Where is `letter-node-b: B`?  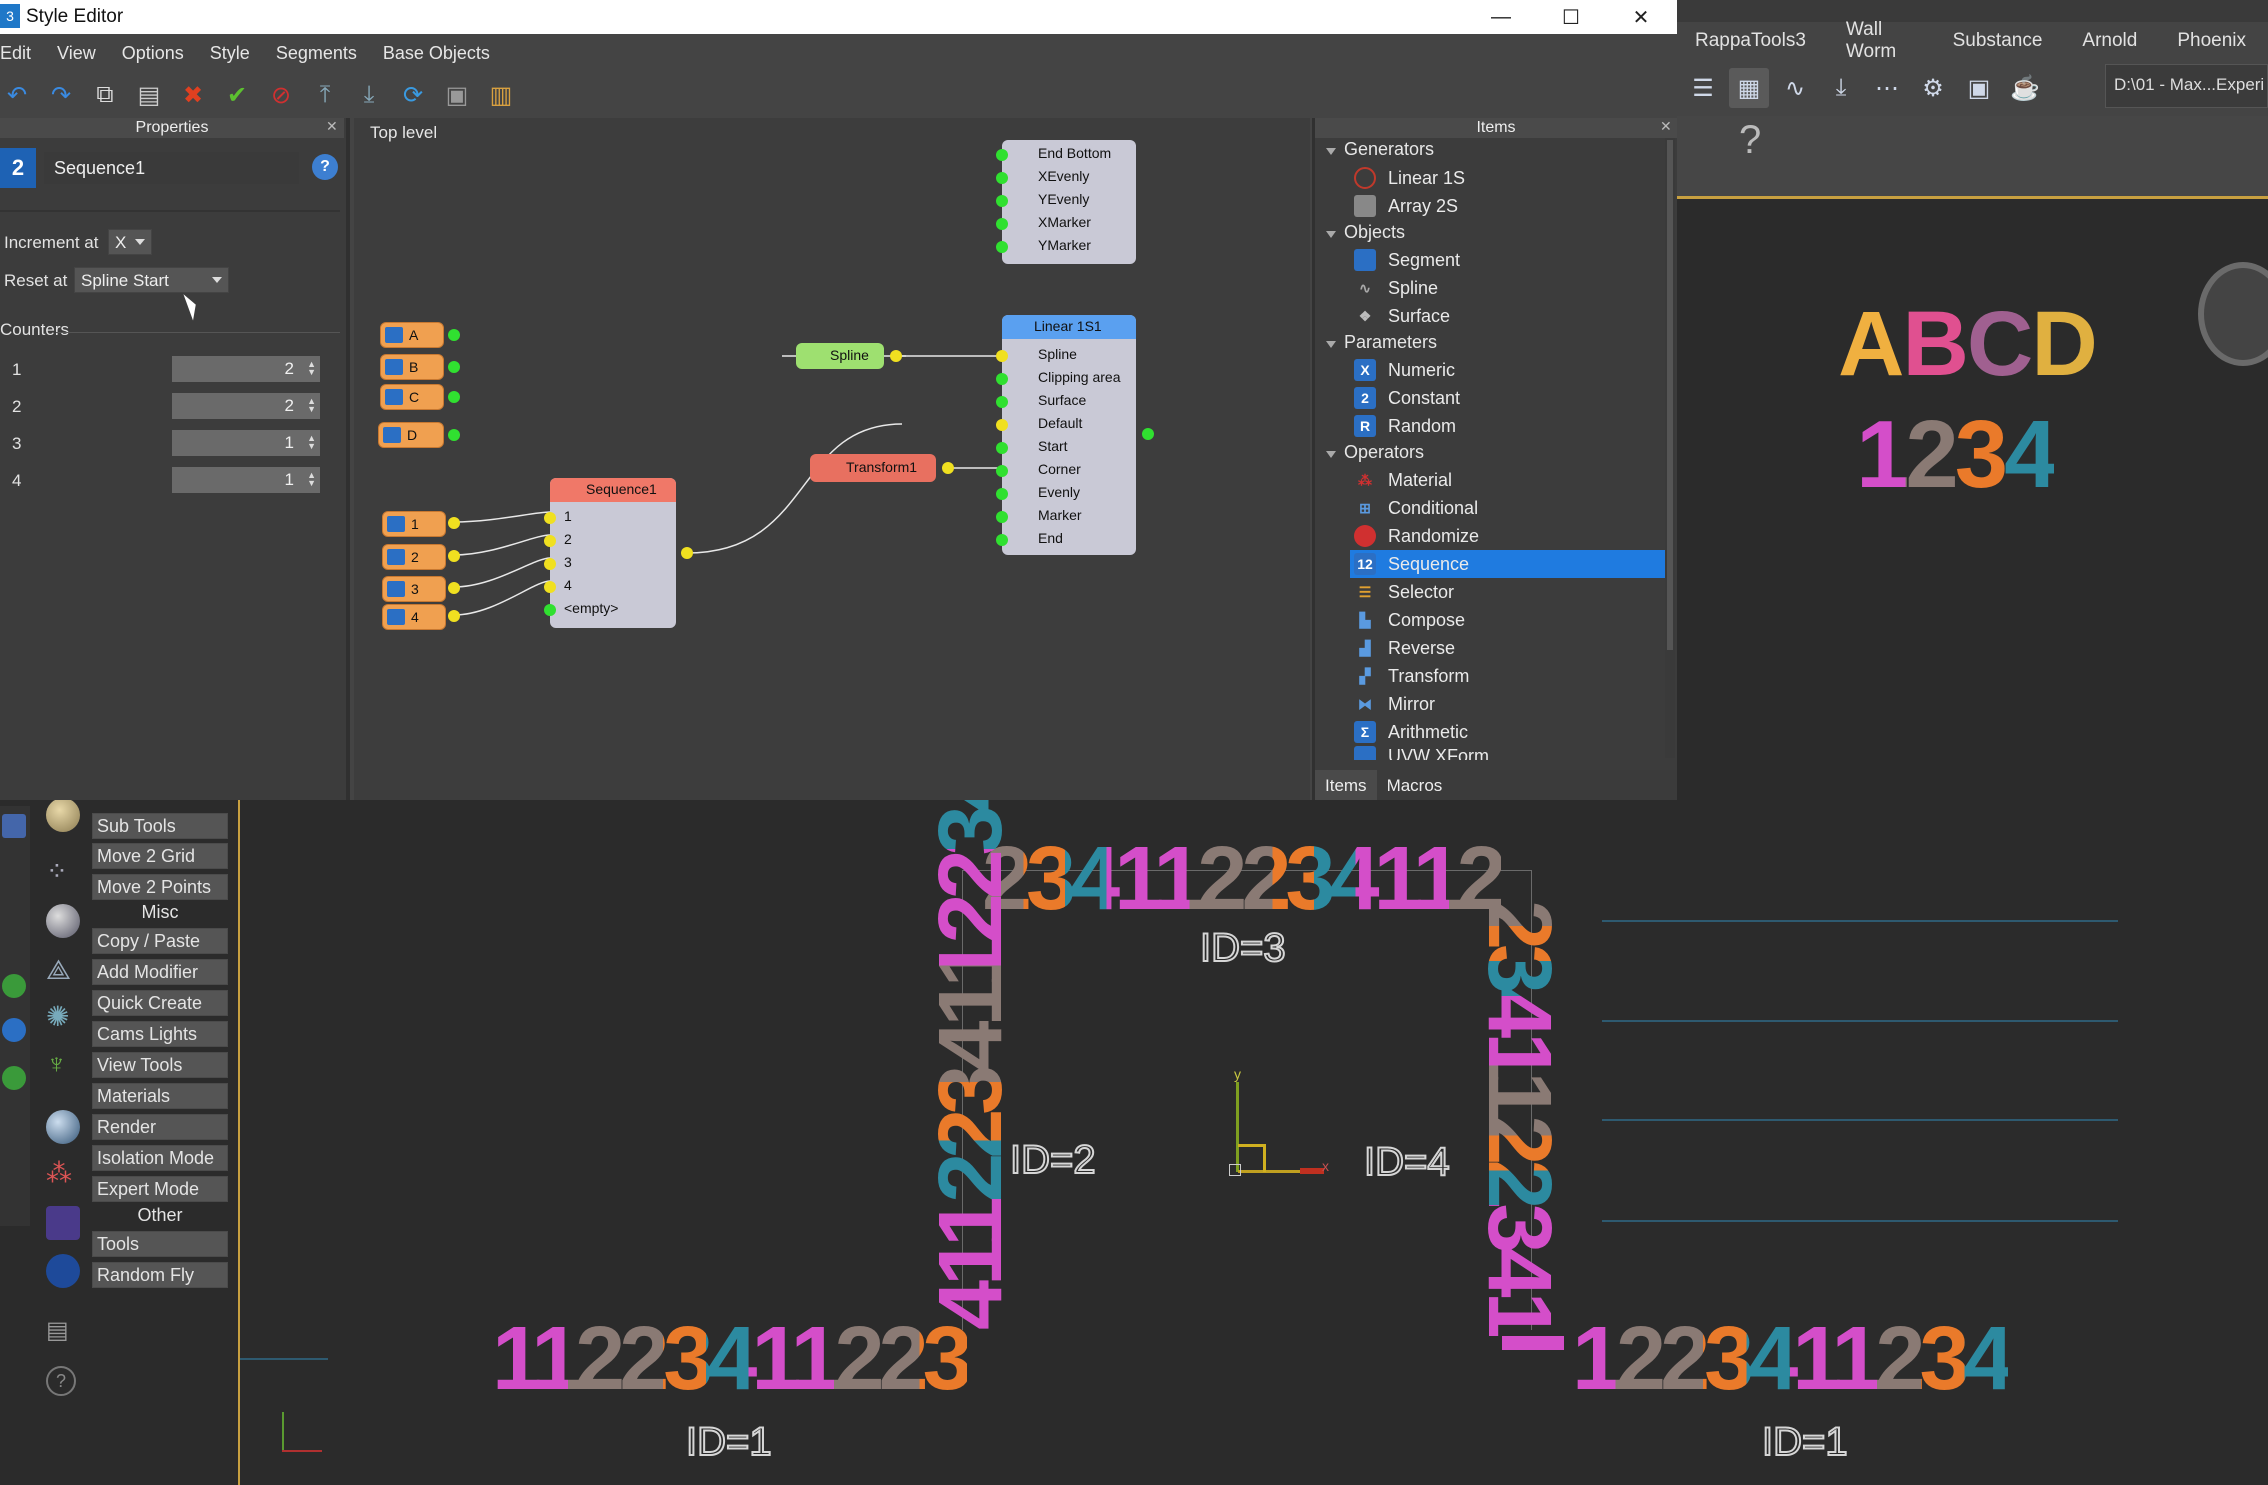
letter-node-b: B is located at coordinates (412, 367).